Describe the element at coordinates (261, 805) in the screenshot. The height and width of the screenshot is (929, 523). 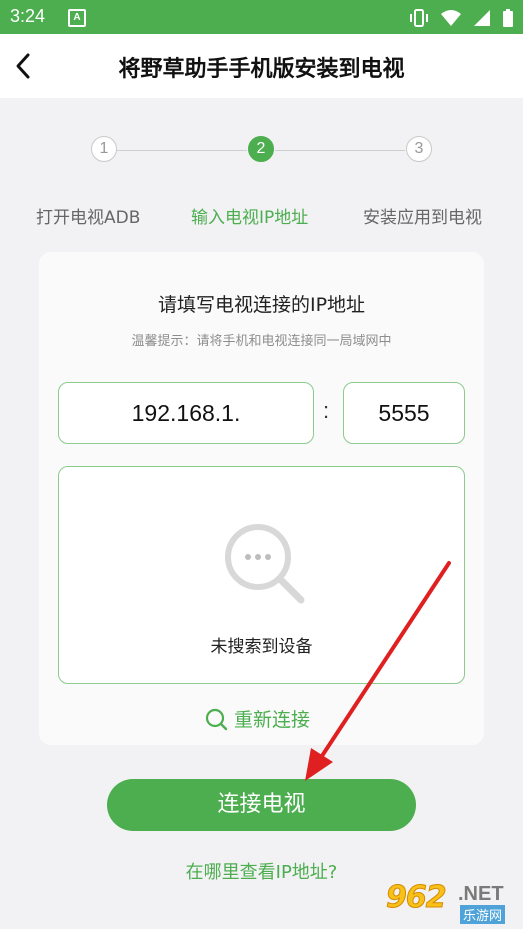
I see `connect-tv-button: 连接电视` at that location.